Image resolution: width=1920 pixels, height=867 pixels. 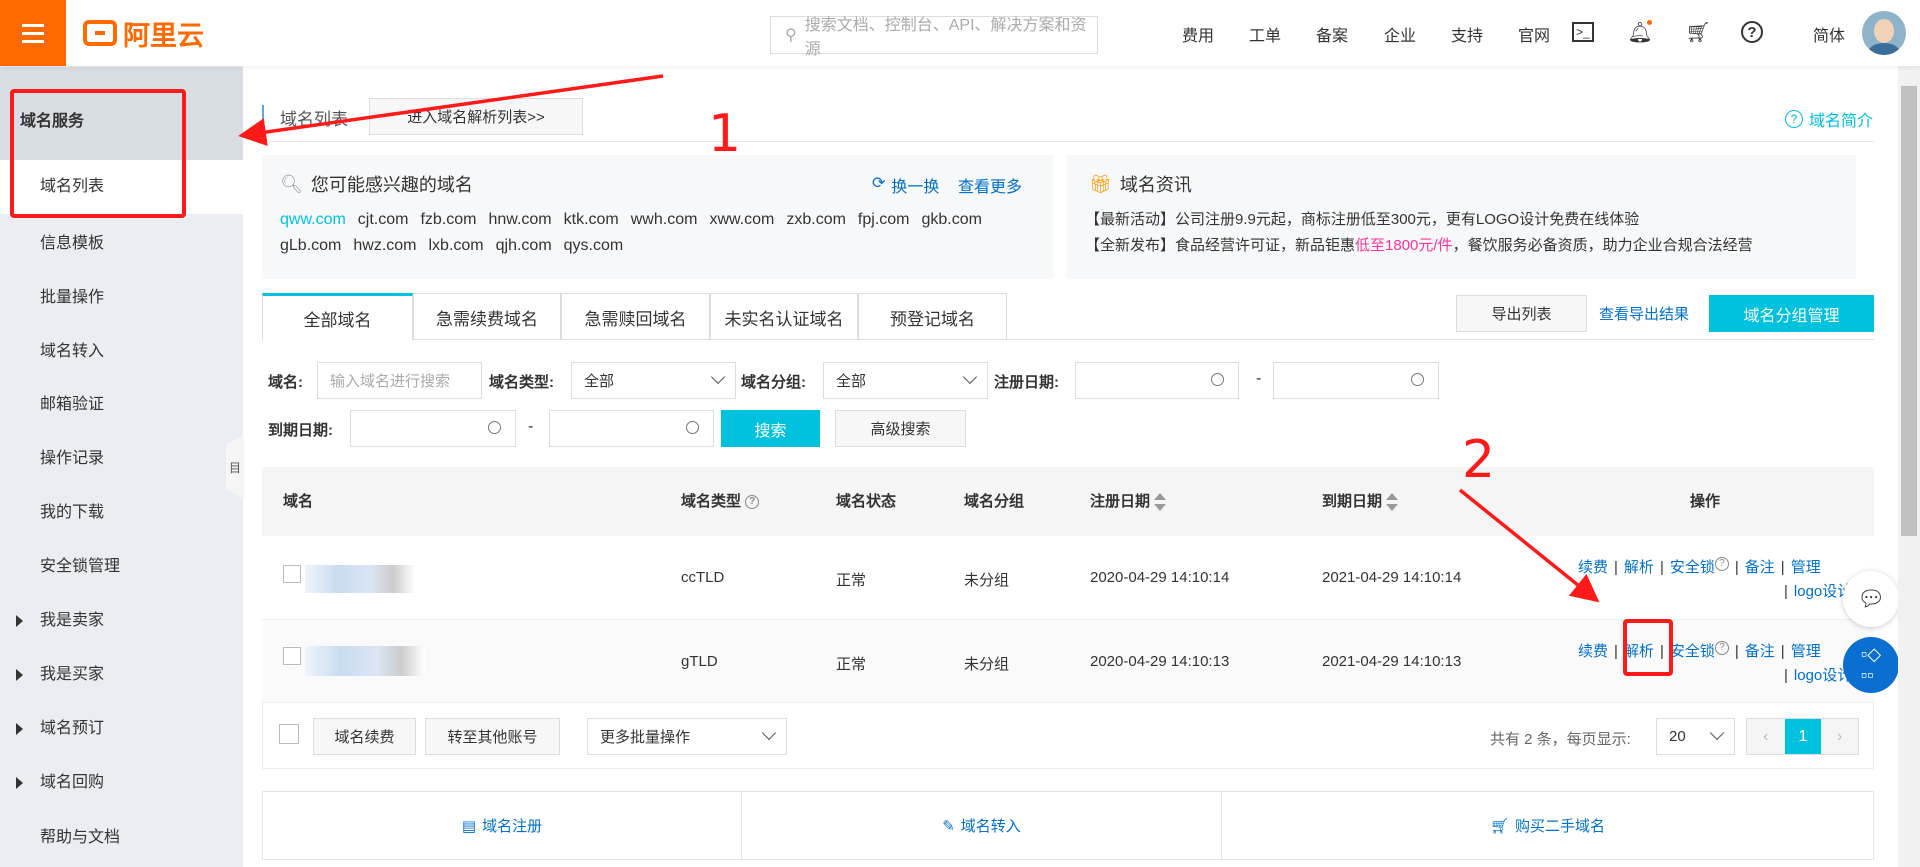 I want to click on suggest-domain-link: fpj.com, so click(x=884, y=219).